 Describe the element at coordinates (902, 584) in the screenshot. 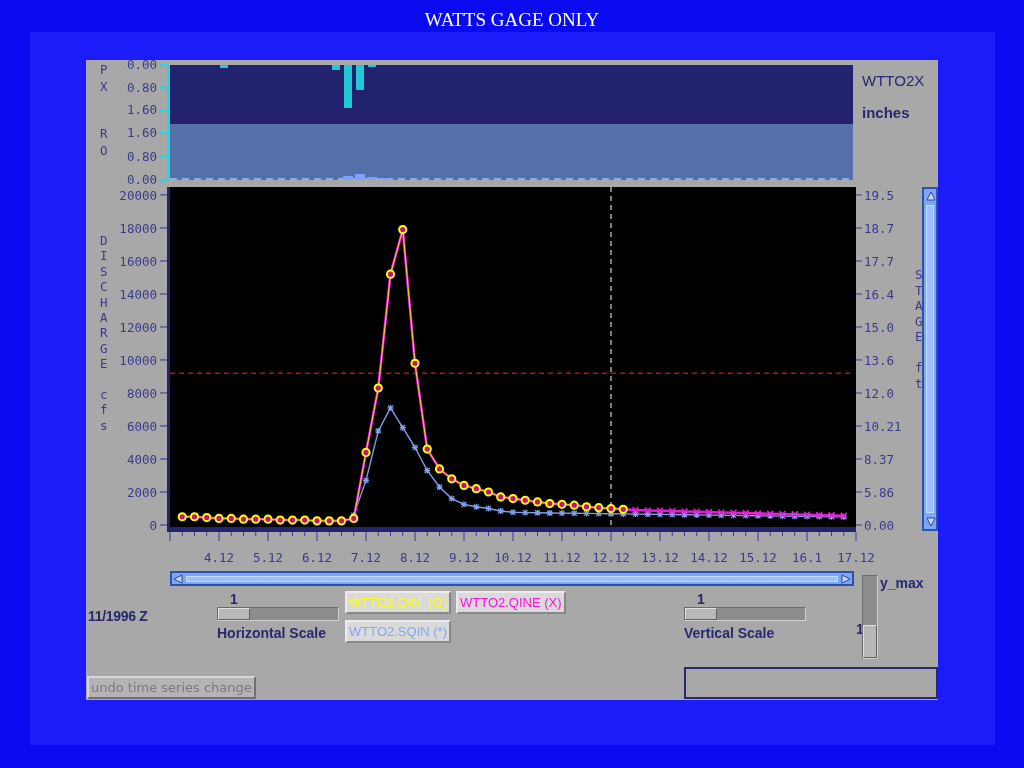

I see `slider-label: y_max` at that location.